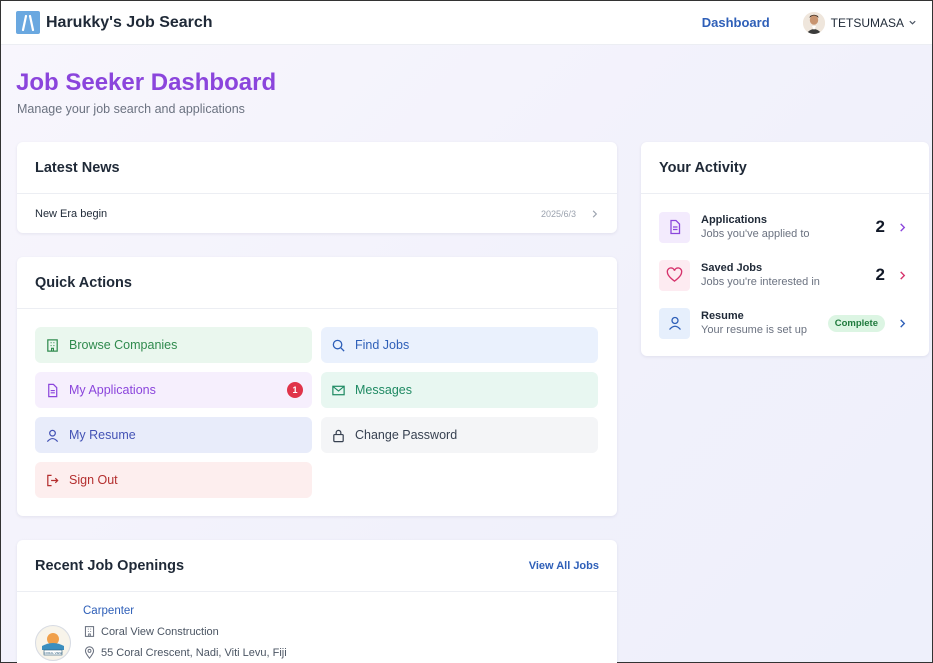 This screenshot has height=663, width=933. Describe the element at coordinates (459, 435) in the screenshot. I see `change-password-button: Change Password` at that location.